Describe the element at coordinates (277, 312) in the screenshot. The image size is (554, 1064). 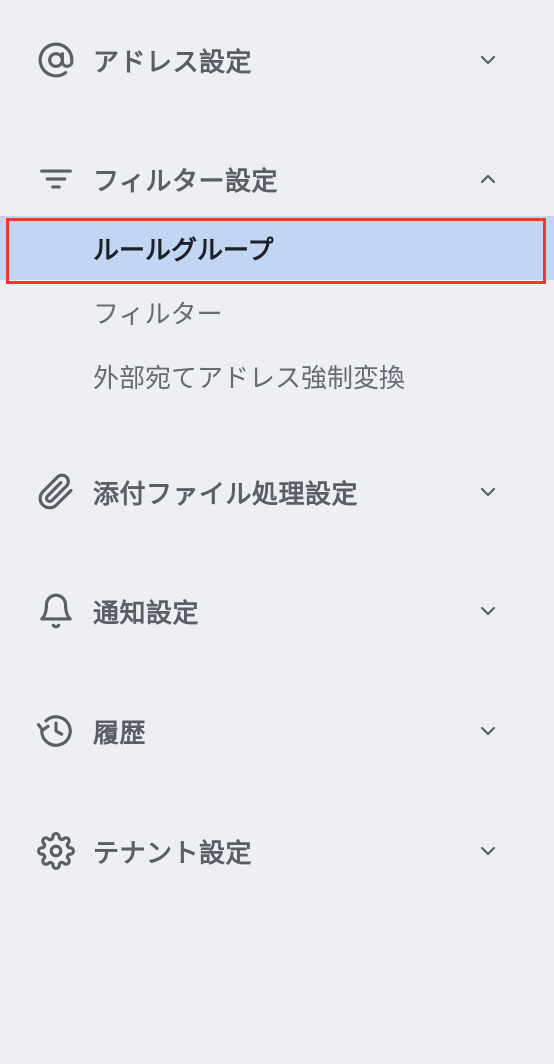
I see `sidebar-item-filter: フィルター` at that location.